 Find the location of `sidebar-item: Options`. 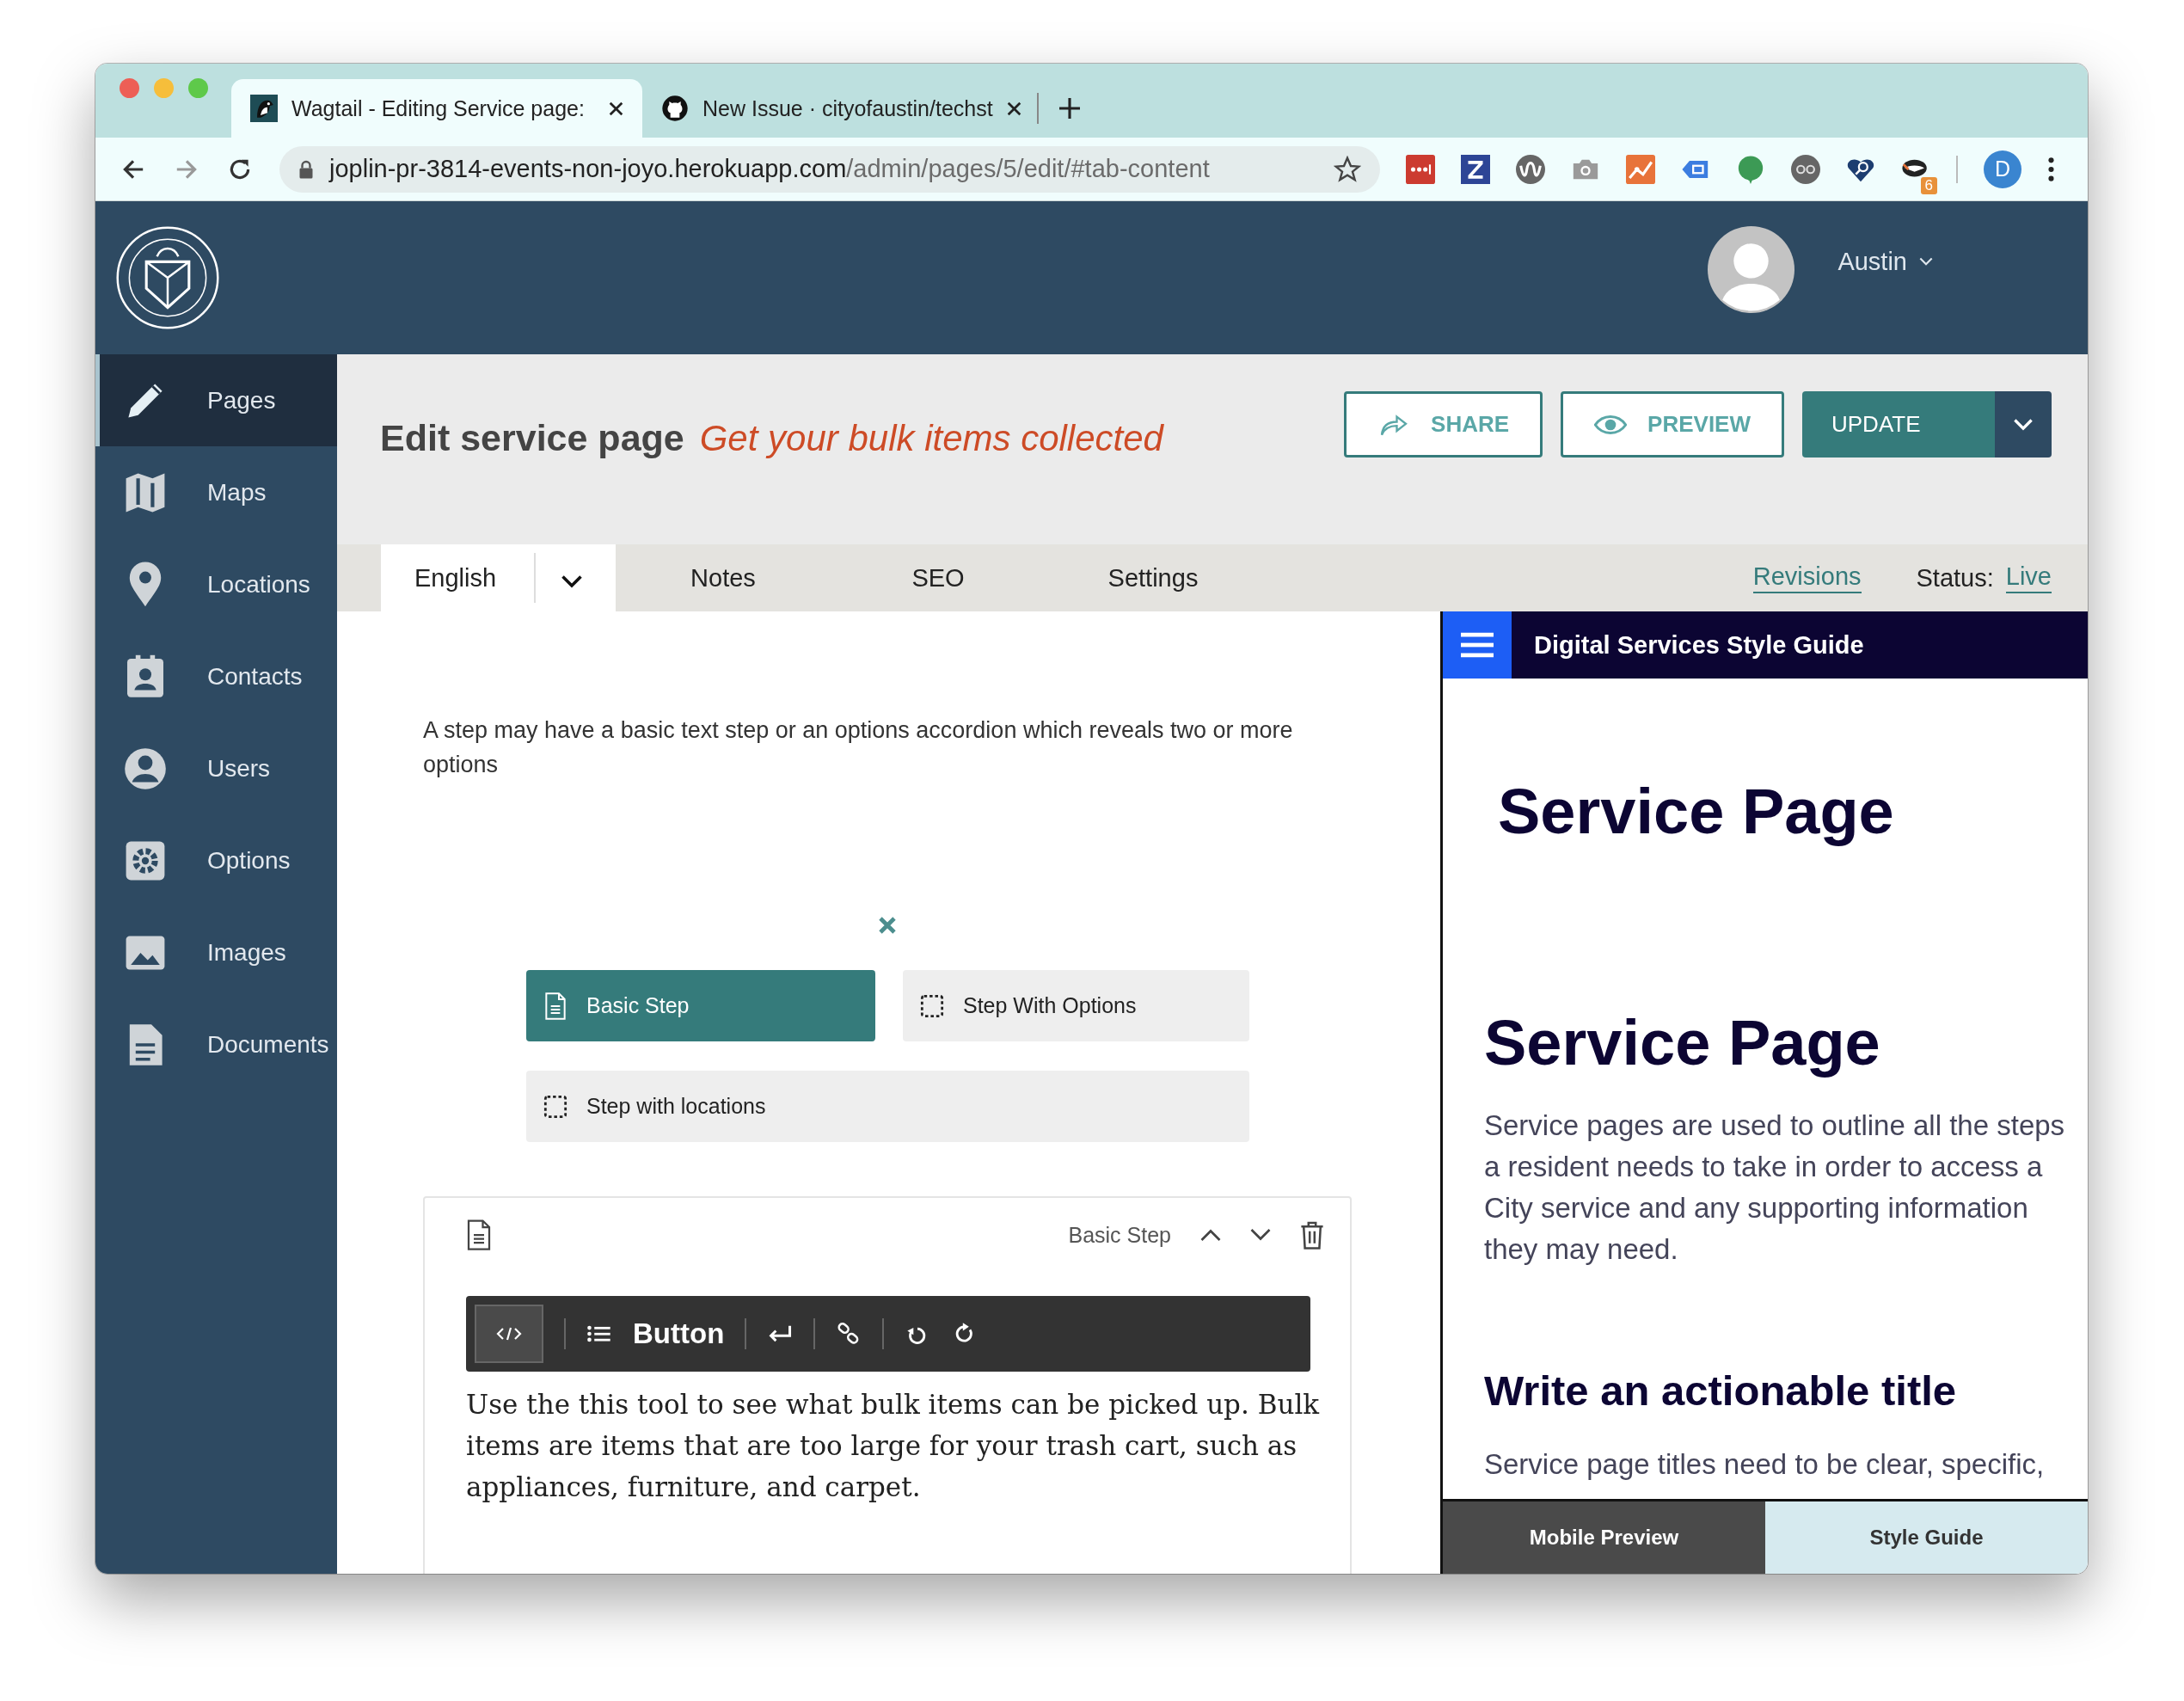

sidebar-item: Options is located at coordinates (216, 860).